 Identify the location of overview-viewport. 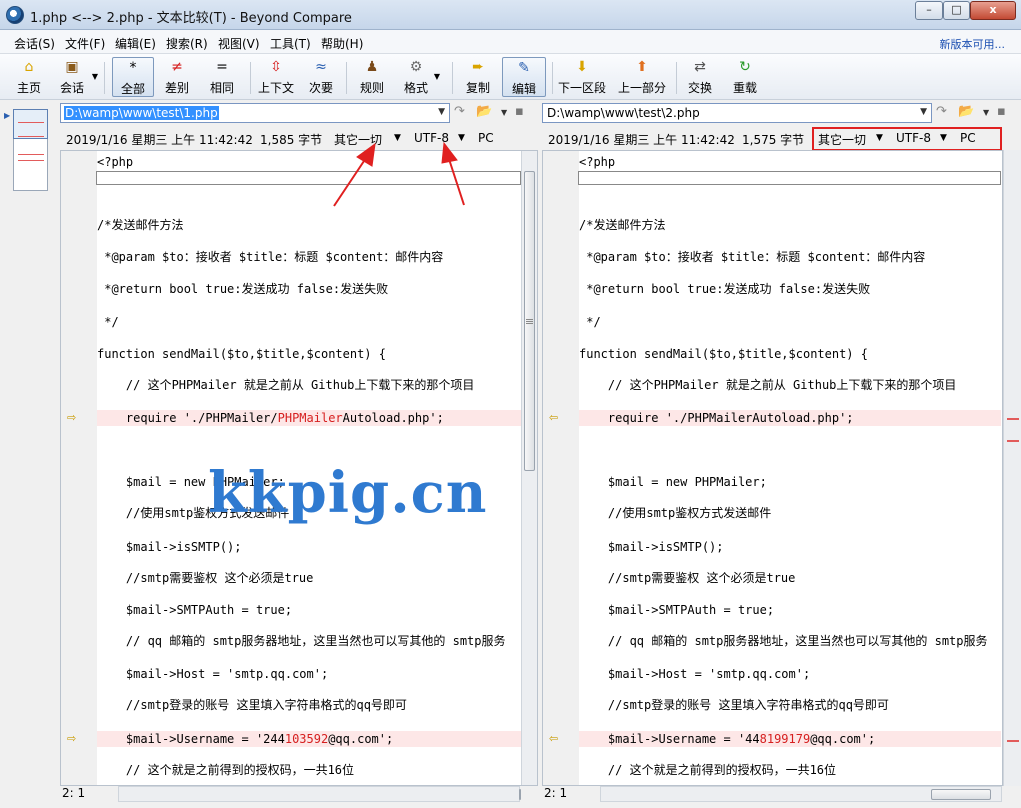
(30, 124).